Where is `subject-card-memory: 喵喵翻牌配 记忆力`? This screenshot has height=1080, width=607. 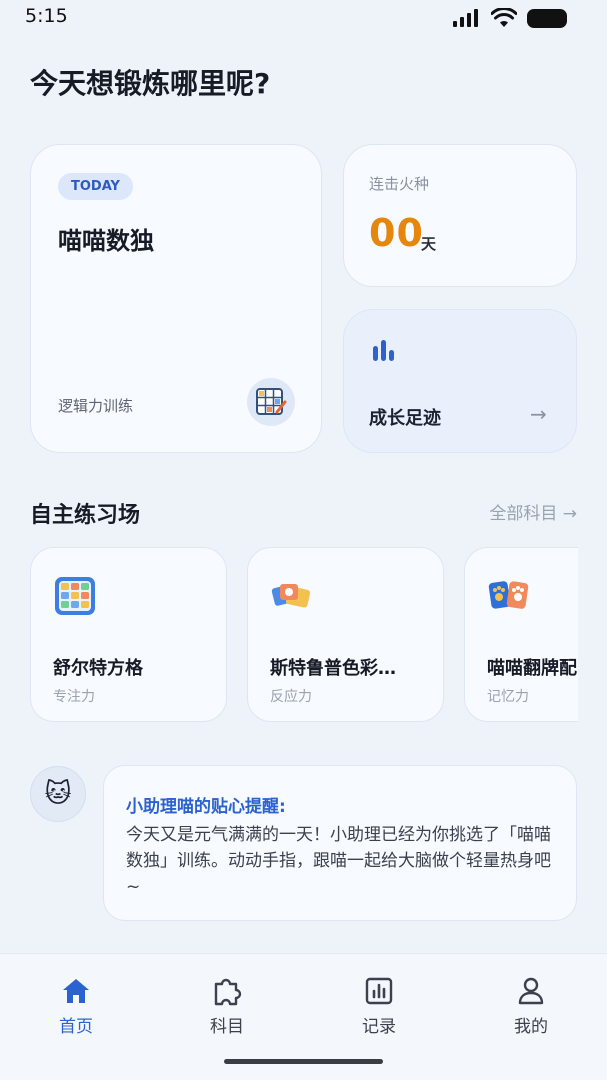
subject-card-memory: 喵喵翻牌配 记忆力 is located at coordinates (521, 634).